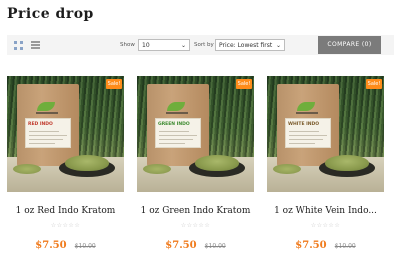  What do you see at coordinates (204, 45) in the screenshot?
I see `sort-label: Sort by` at bounding box center [204, 45].